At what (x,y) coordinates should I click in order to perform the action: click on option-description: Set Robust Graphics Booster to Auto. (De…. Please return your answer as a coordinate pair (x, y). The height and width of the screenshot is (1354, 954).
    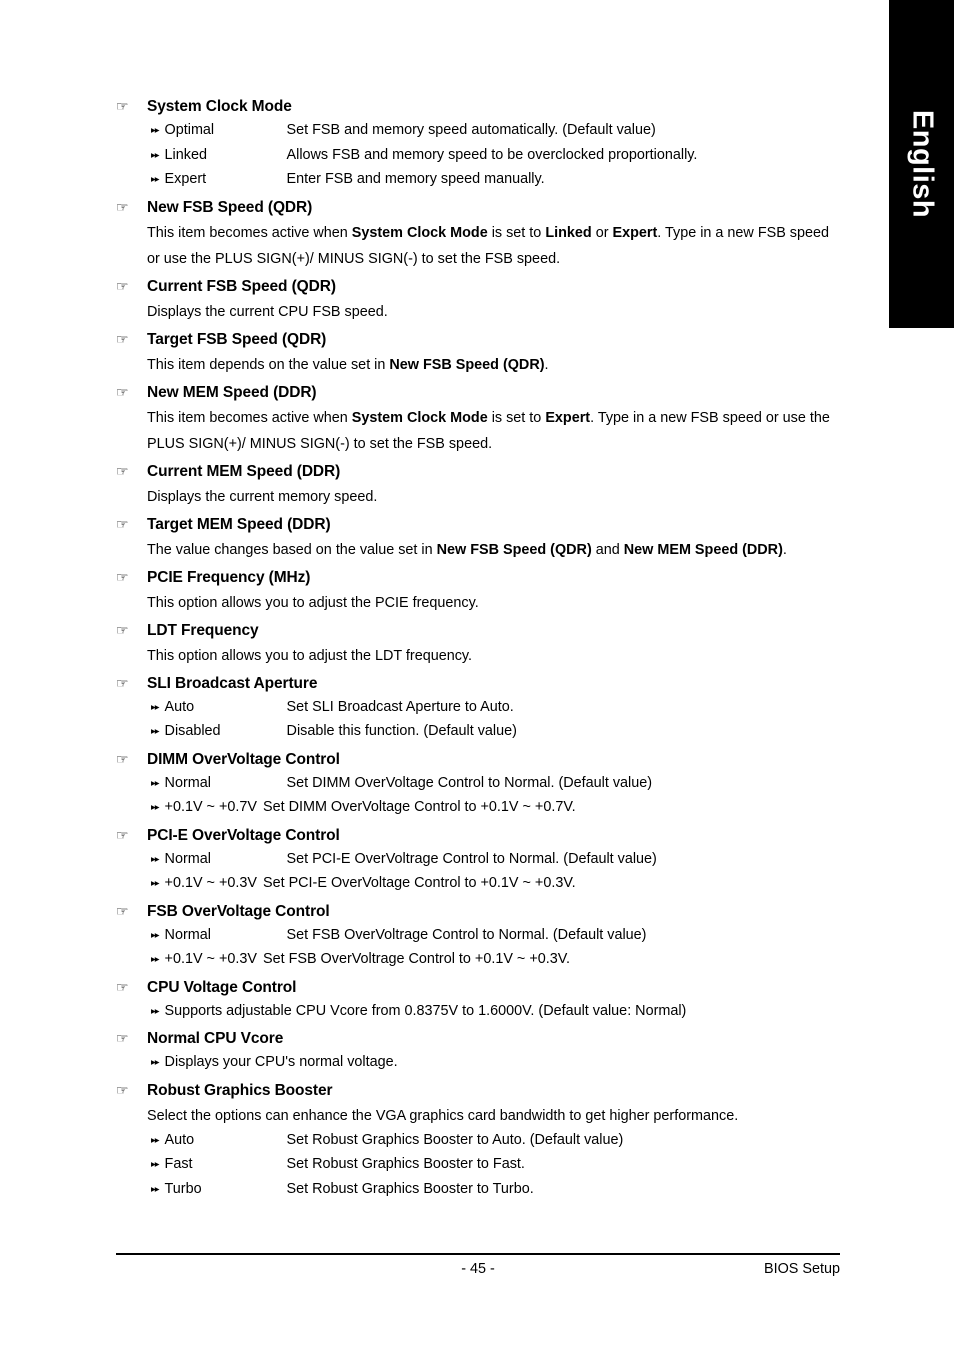
    Looking at the image, I should click on (455, 1139).